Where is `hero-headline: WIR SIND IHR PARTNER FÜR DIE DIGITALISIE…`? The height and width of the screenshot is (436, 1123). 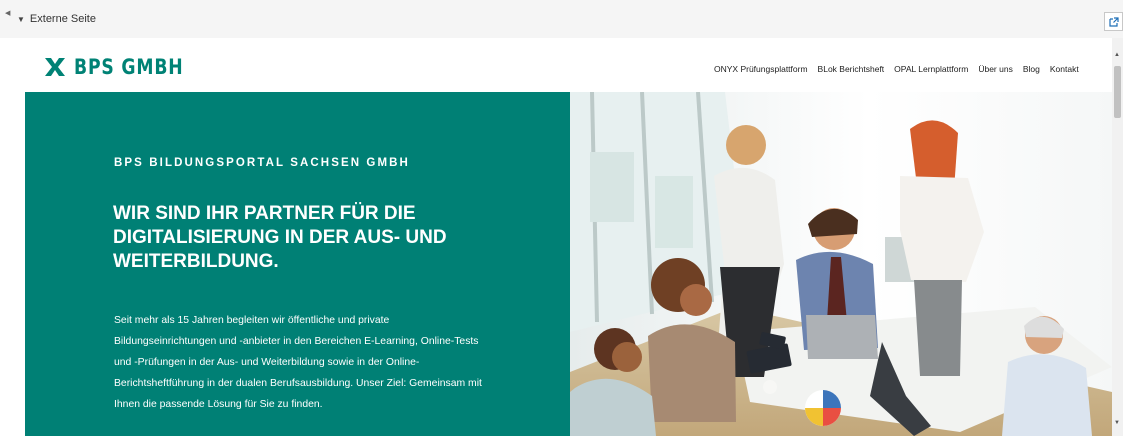
hero-headline: WIR SIND IHR PARTNER FÜR DIE DIGITALISIE… is located at coordinates (280, 237).